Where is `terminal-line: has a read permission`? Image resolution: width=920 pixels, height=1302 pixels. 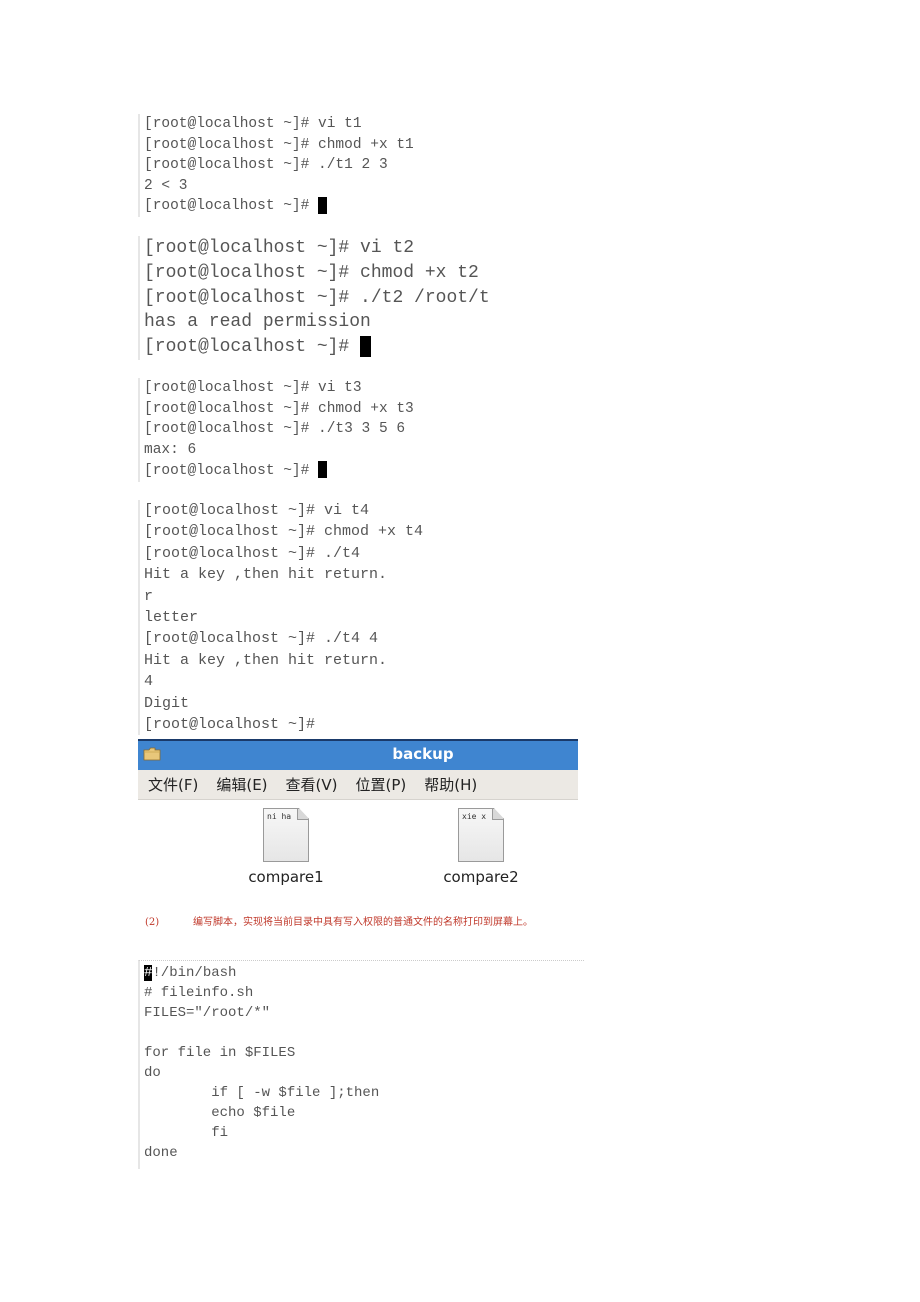
terminal-line: has a read permission is located at coordinates (257, 322).